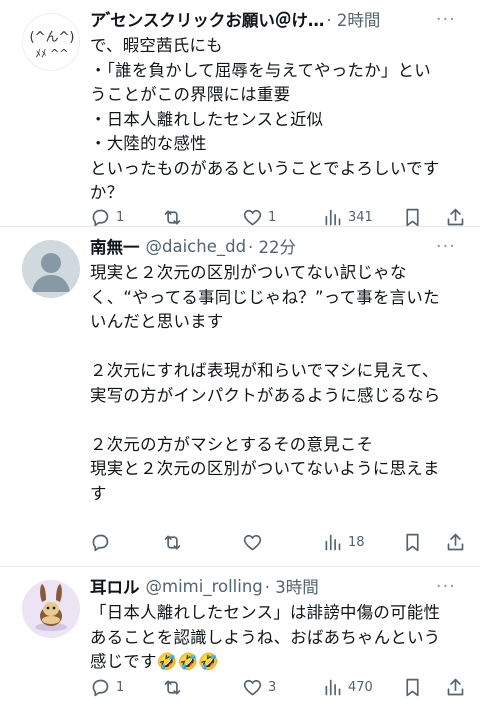  I want to click on views-button: 470, so click(362, 687).